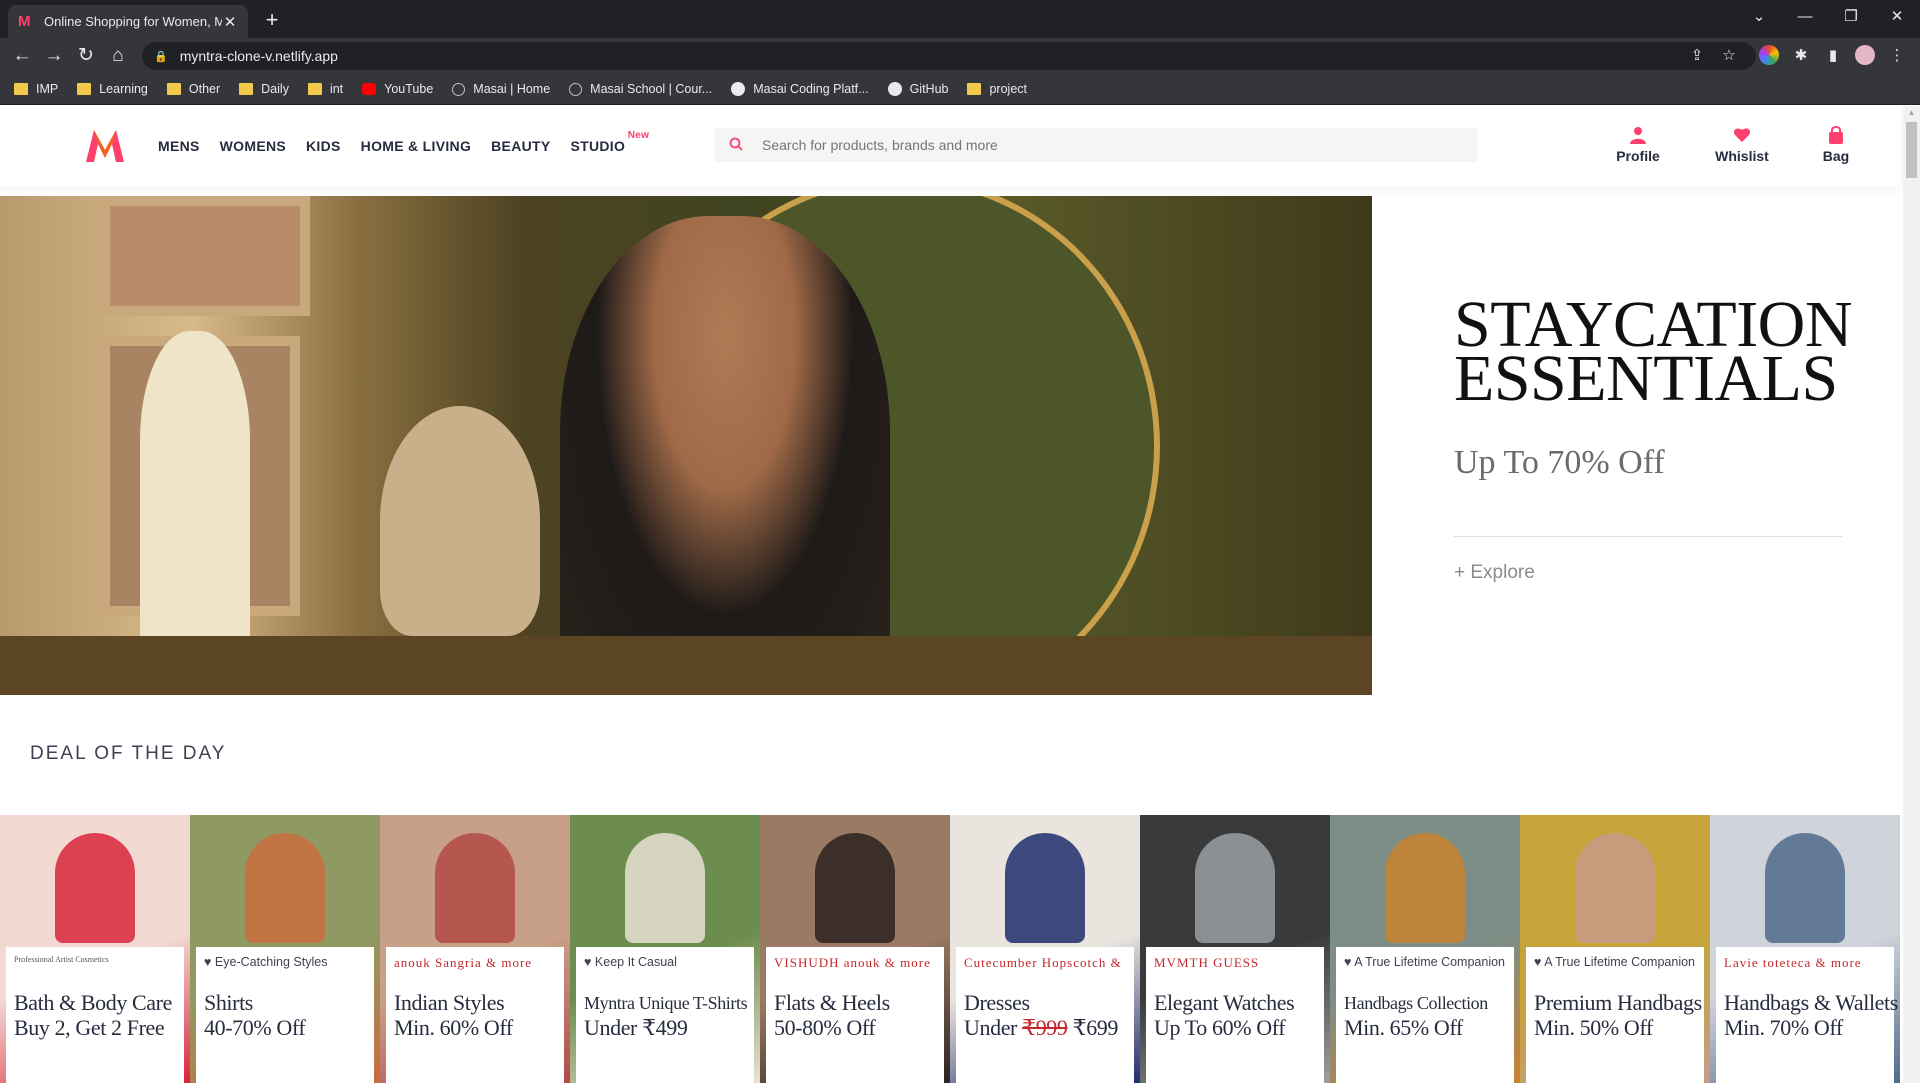  I want to click on deal-card-title: Flats & Heels, so click(832, 1002).